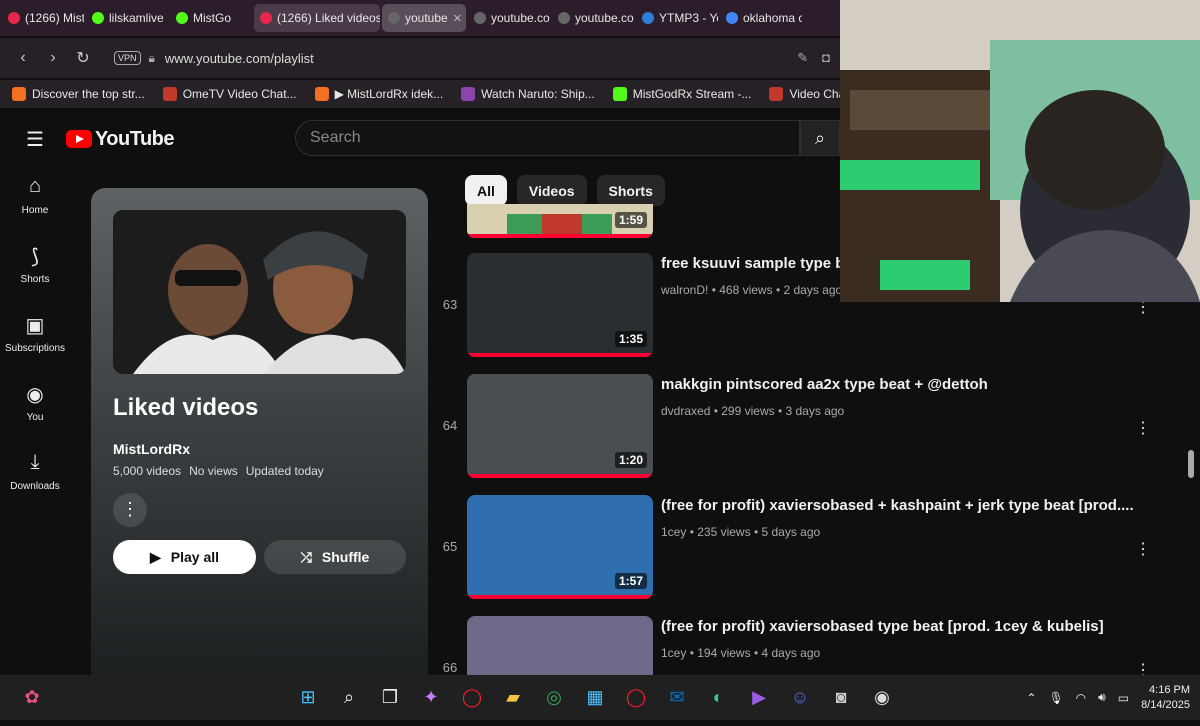  What do you see at coordinates (239, 58) in the screenshot?
I see `url-field: www.youtube.com/playlist` at bounding box center [239, 58].